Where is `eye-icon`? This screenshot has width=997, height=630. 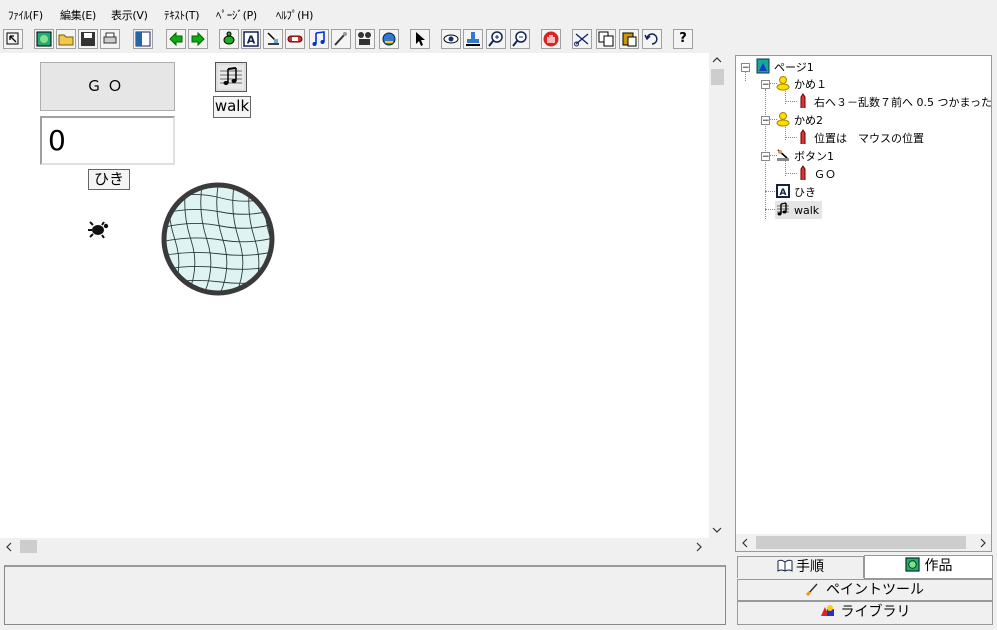 eye-icon is located at coordinates (451, 39).